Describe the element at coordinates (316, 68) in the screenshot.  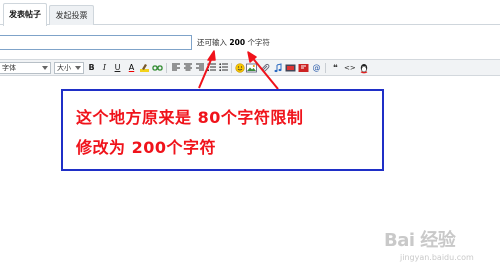
I see `email-icon: @` at that location.